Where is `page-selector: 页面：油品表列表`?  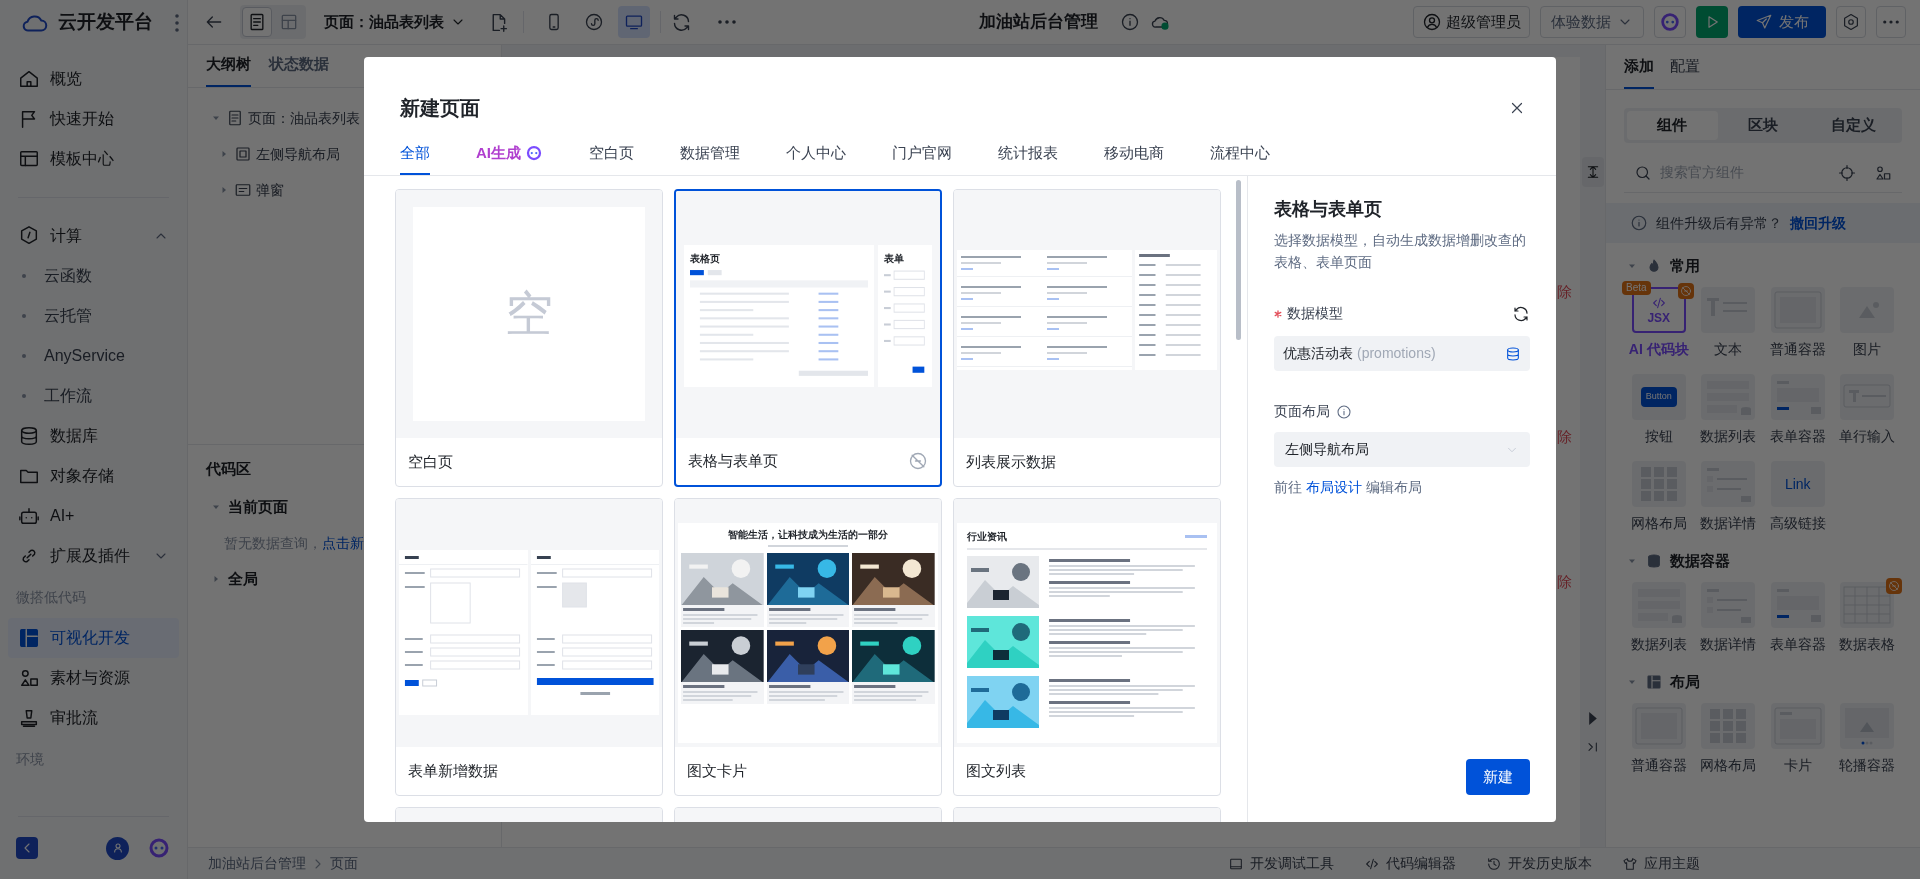 page-selector: 页面：油品表列表 is located at coordinates (395, 22).